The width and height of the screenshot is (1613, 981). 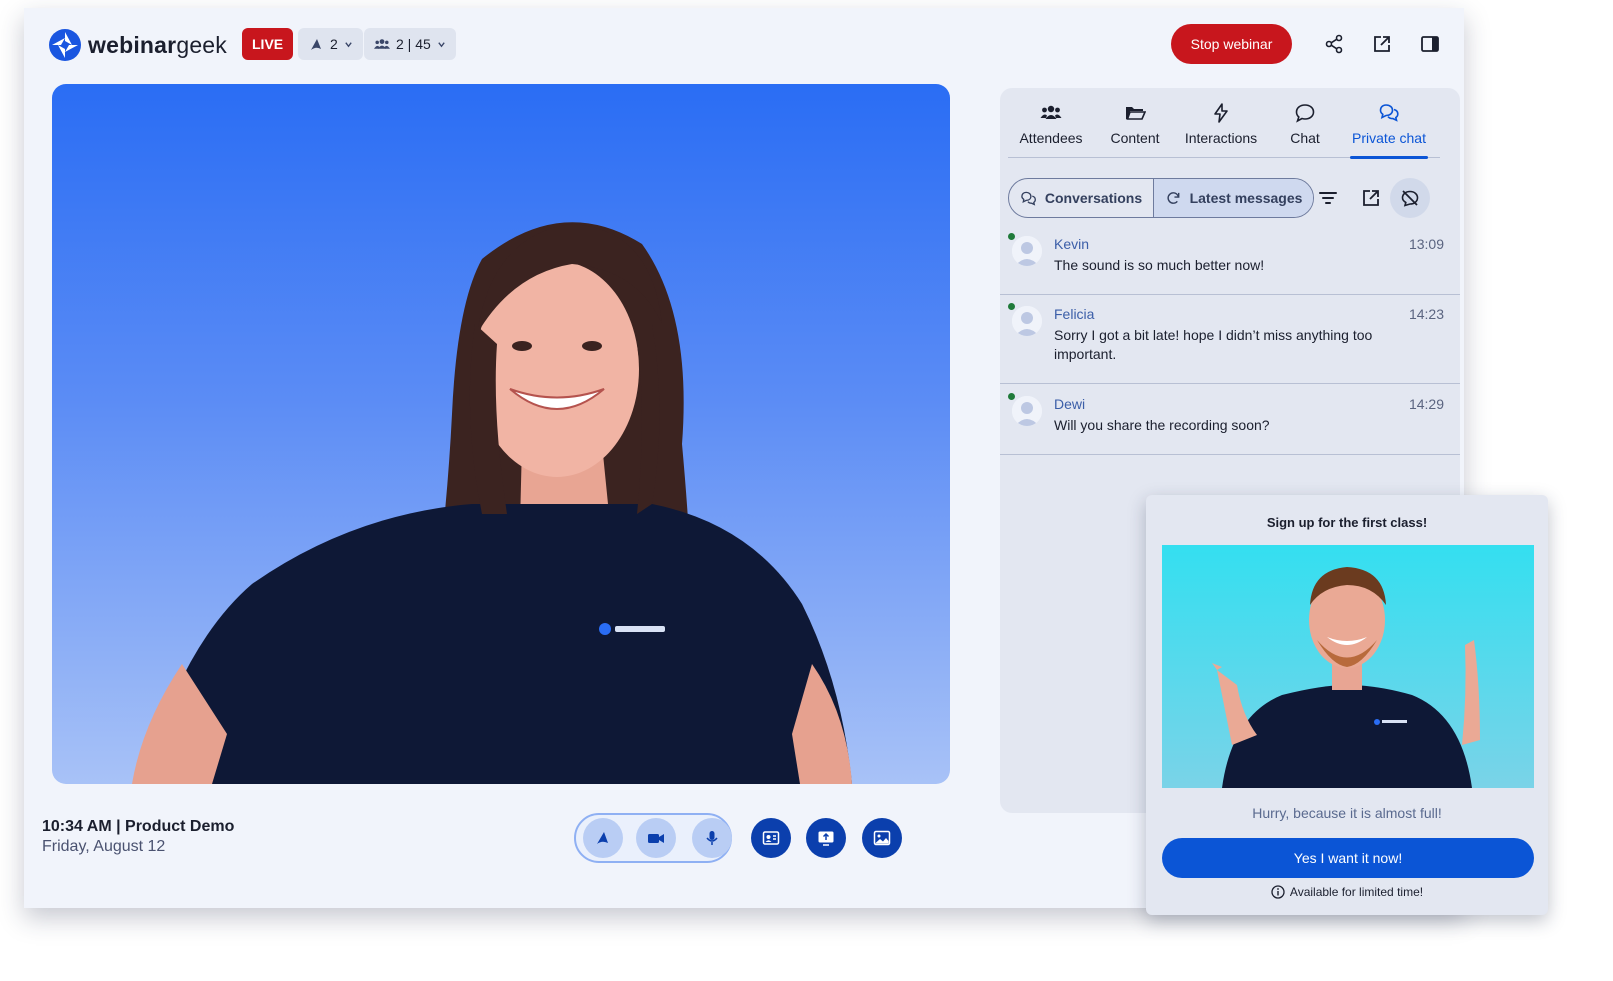 I want to click on message-time: 14:23, so click(x=1426, y=314).